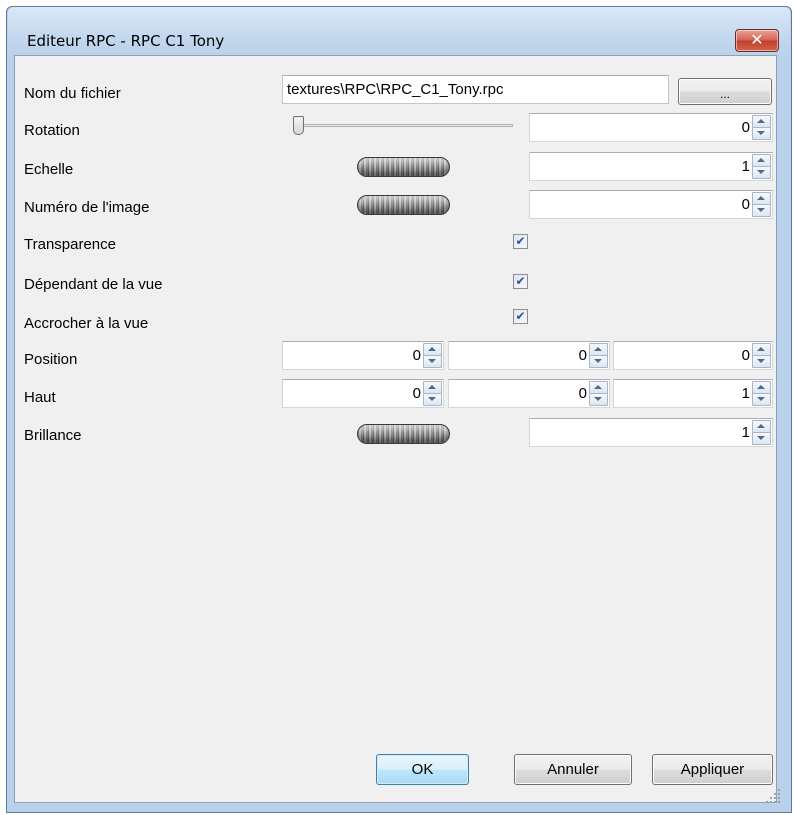 Image resolution: width=794 pixels, height=815 pixels. What do you see at coordinates (70, 244) in the screenshot?
I see `transparence-label: Transparence` at bounding box center [70, 244].